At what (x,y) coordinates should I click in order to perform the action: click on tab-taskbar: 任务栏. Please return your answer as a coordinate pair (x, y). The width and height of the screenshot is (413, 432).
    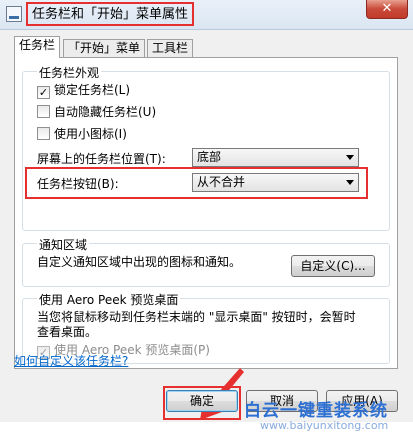
    Looking at the image, I should click on (37, 47).